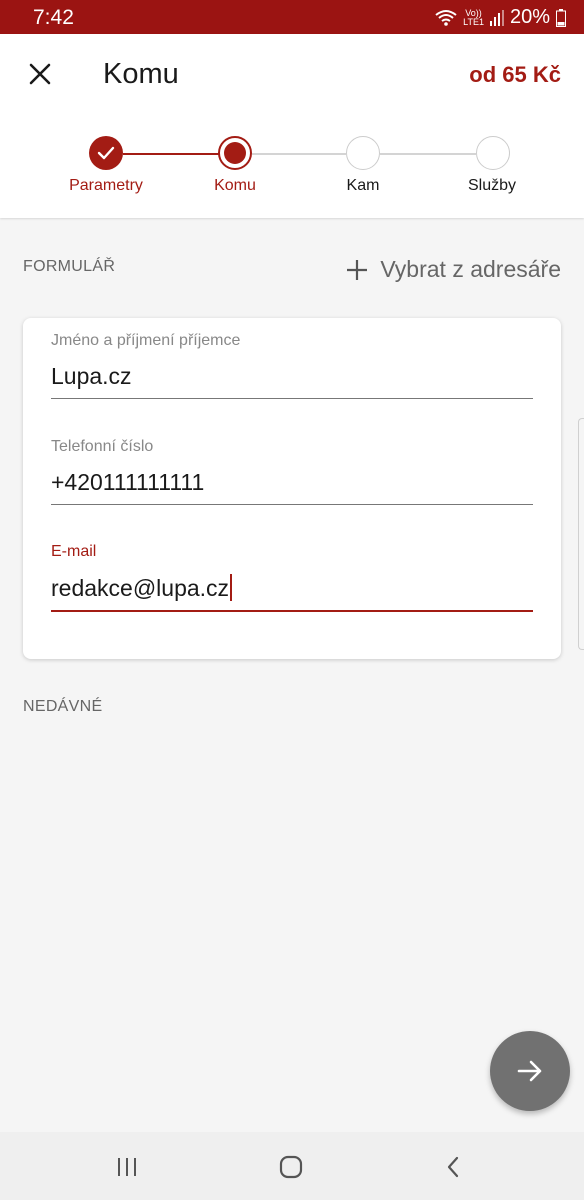 The height and width of the screenshot is (1200, 584). What do you see at coordinates (363, 153) in the screenshot?
I see `step-kam-indicator` at bounding box center [363, 153].